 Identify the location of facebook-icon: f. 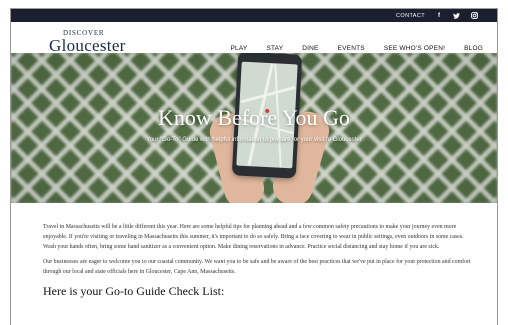
(439, 16).